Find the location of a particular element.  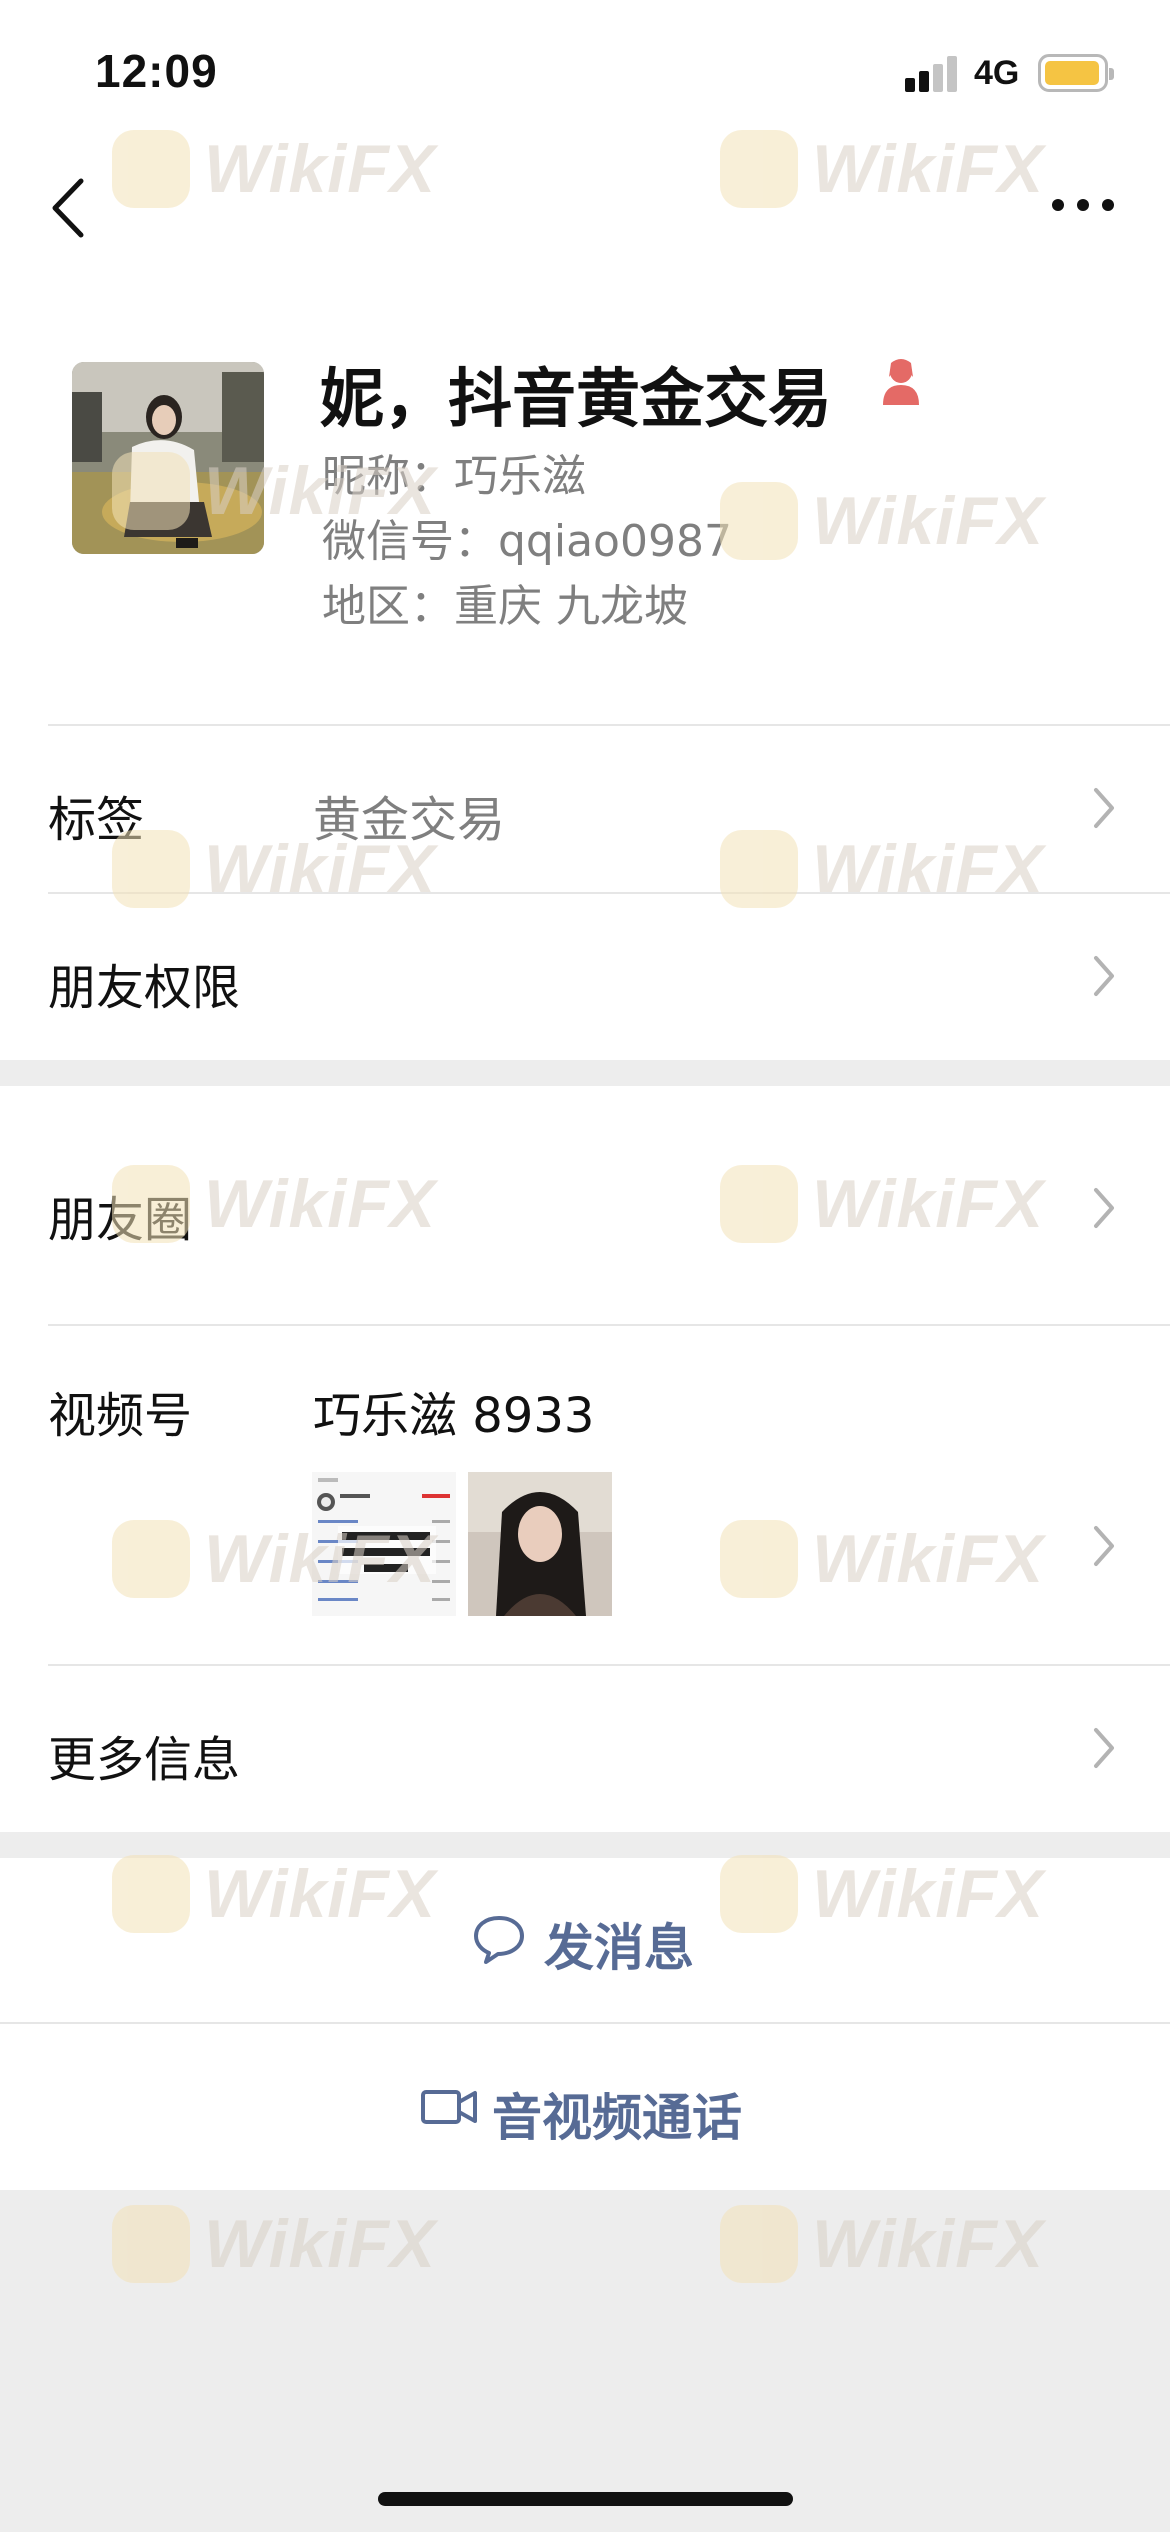

avatar is located at coordinates (168, 458).